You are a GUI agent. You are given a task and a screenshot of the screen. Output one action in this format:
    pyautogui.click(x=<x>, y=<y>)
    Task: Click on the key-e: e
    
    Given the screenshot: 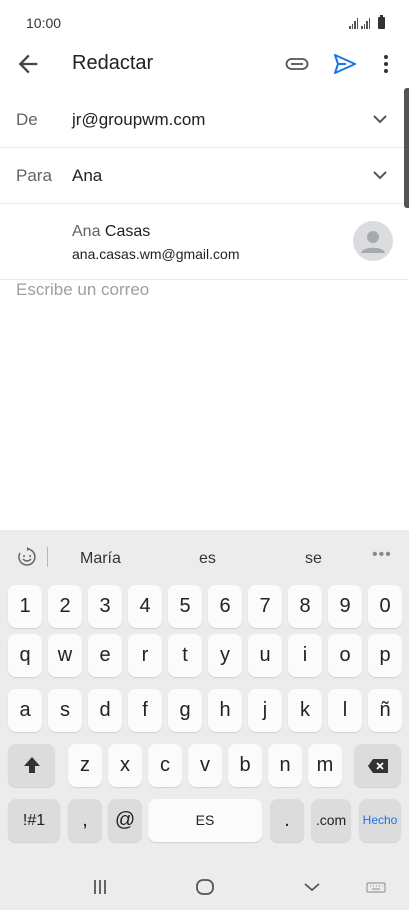 What is the action you would take?
    pyautogui.click(x=105, y=655)
    